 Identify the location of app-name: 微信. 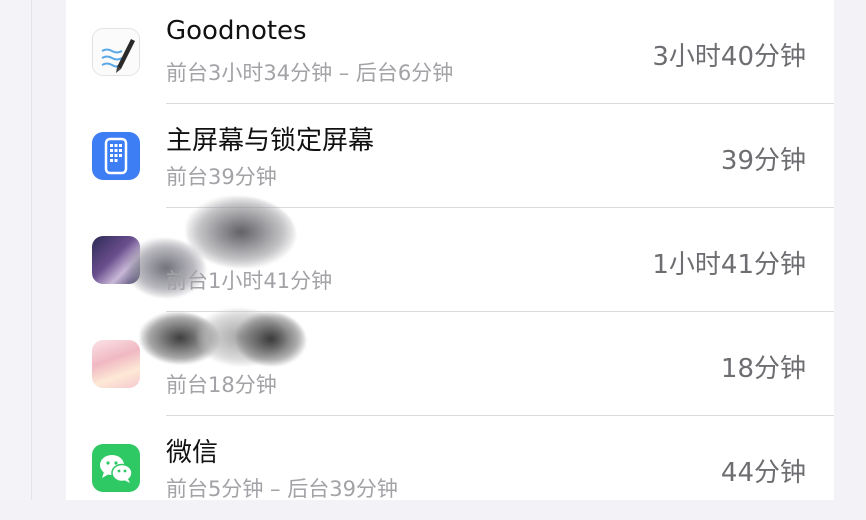
(192, 453).